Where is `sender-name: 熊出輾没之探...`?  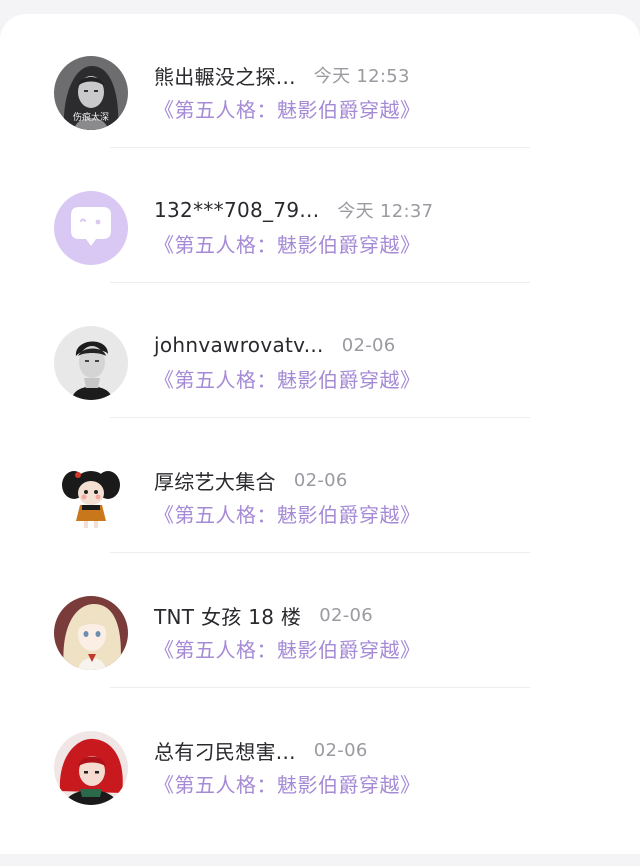
sender-name: 熊出輾没之探... is located at coordinates (225, 76).